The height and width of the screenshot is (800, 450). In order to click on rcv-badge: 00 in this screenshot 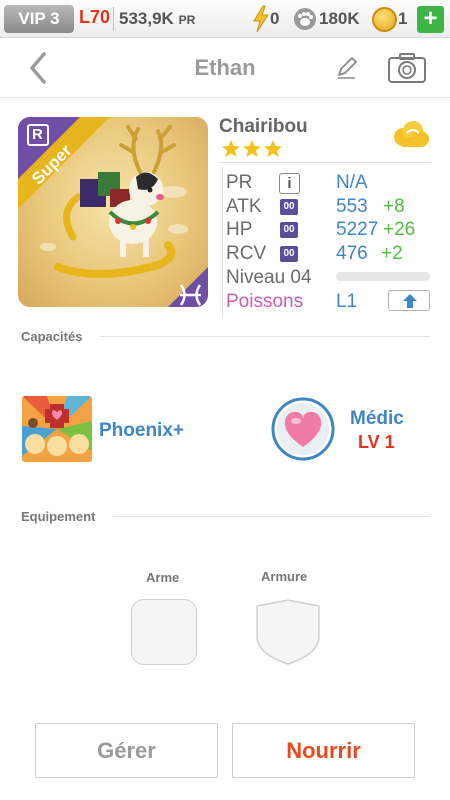, I will do `click(289, 254)`.